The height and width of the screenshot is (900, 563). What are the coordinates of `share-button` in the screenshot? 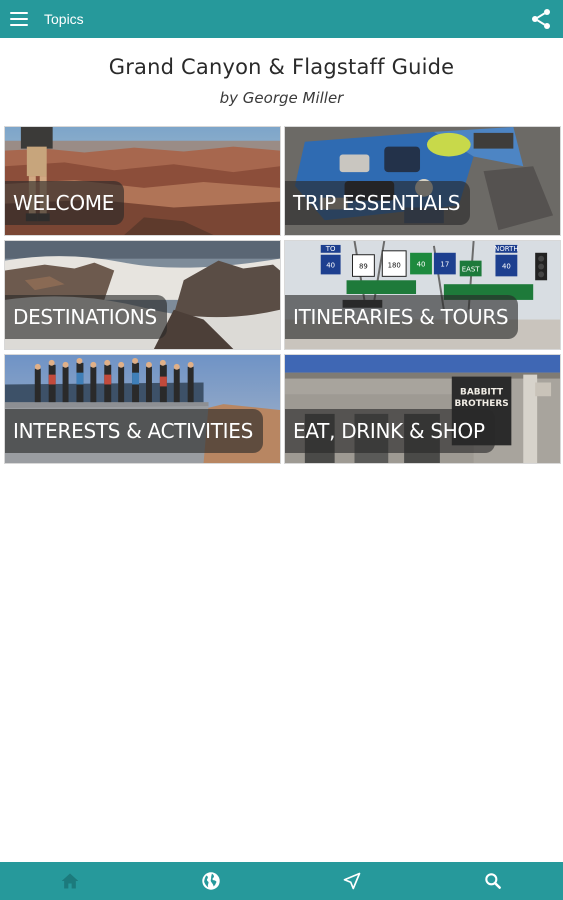 It's located at (541, 19).